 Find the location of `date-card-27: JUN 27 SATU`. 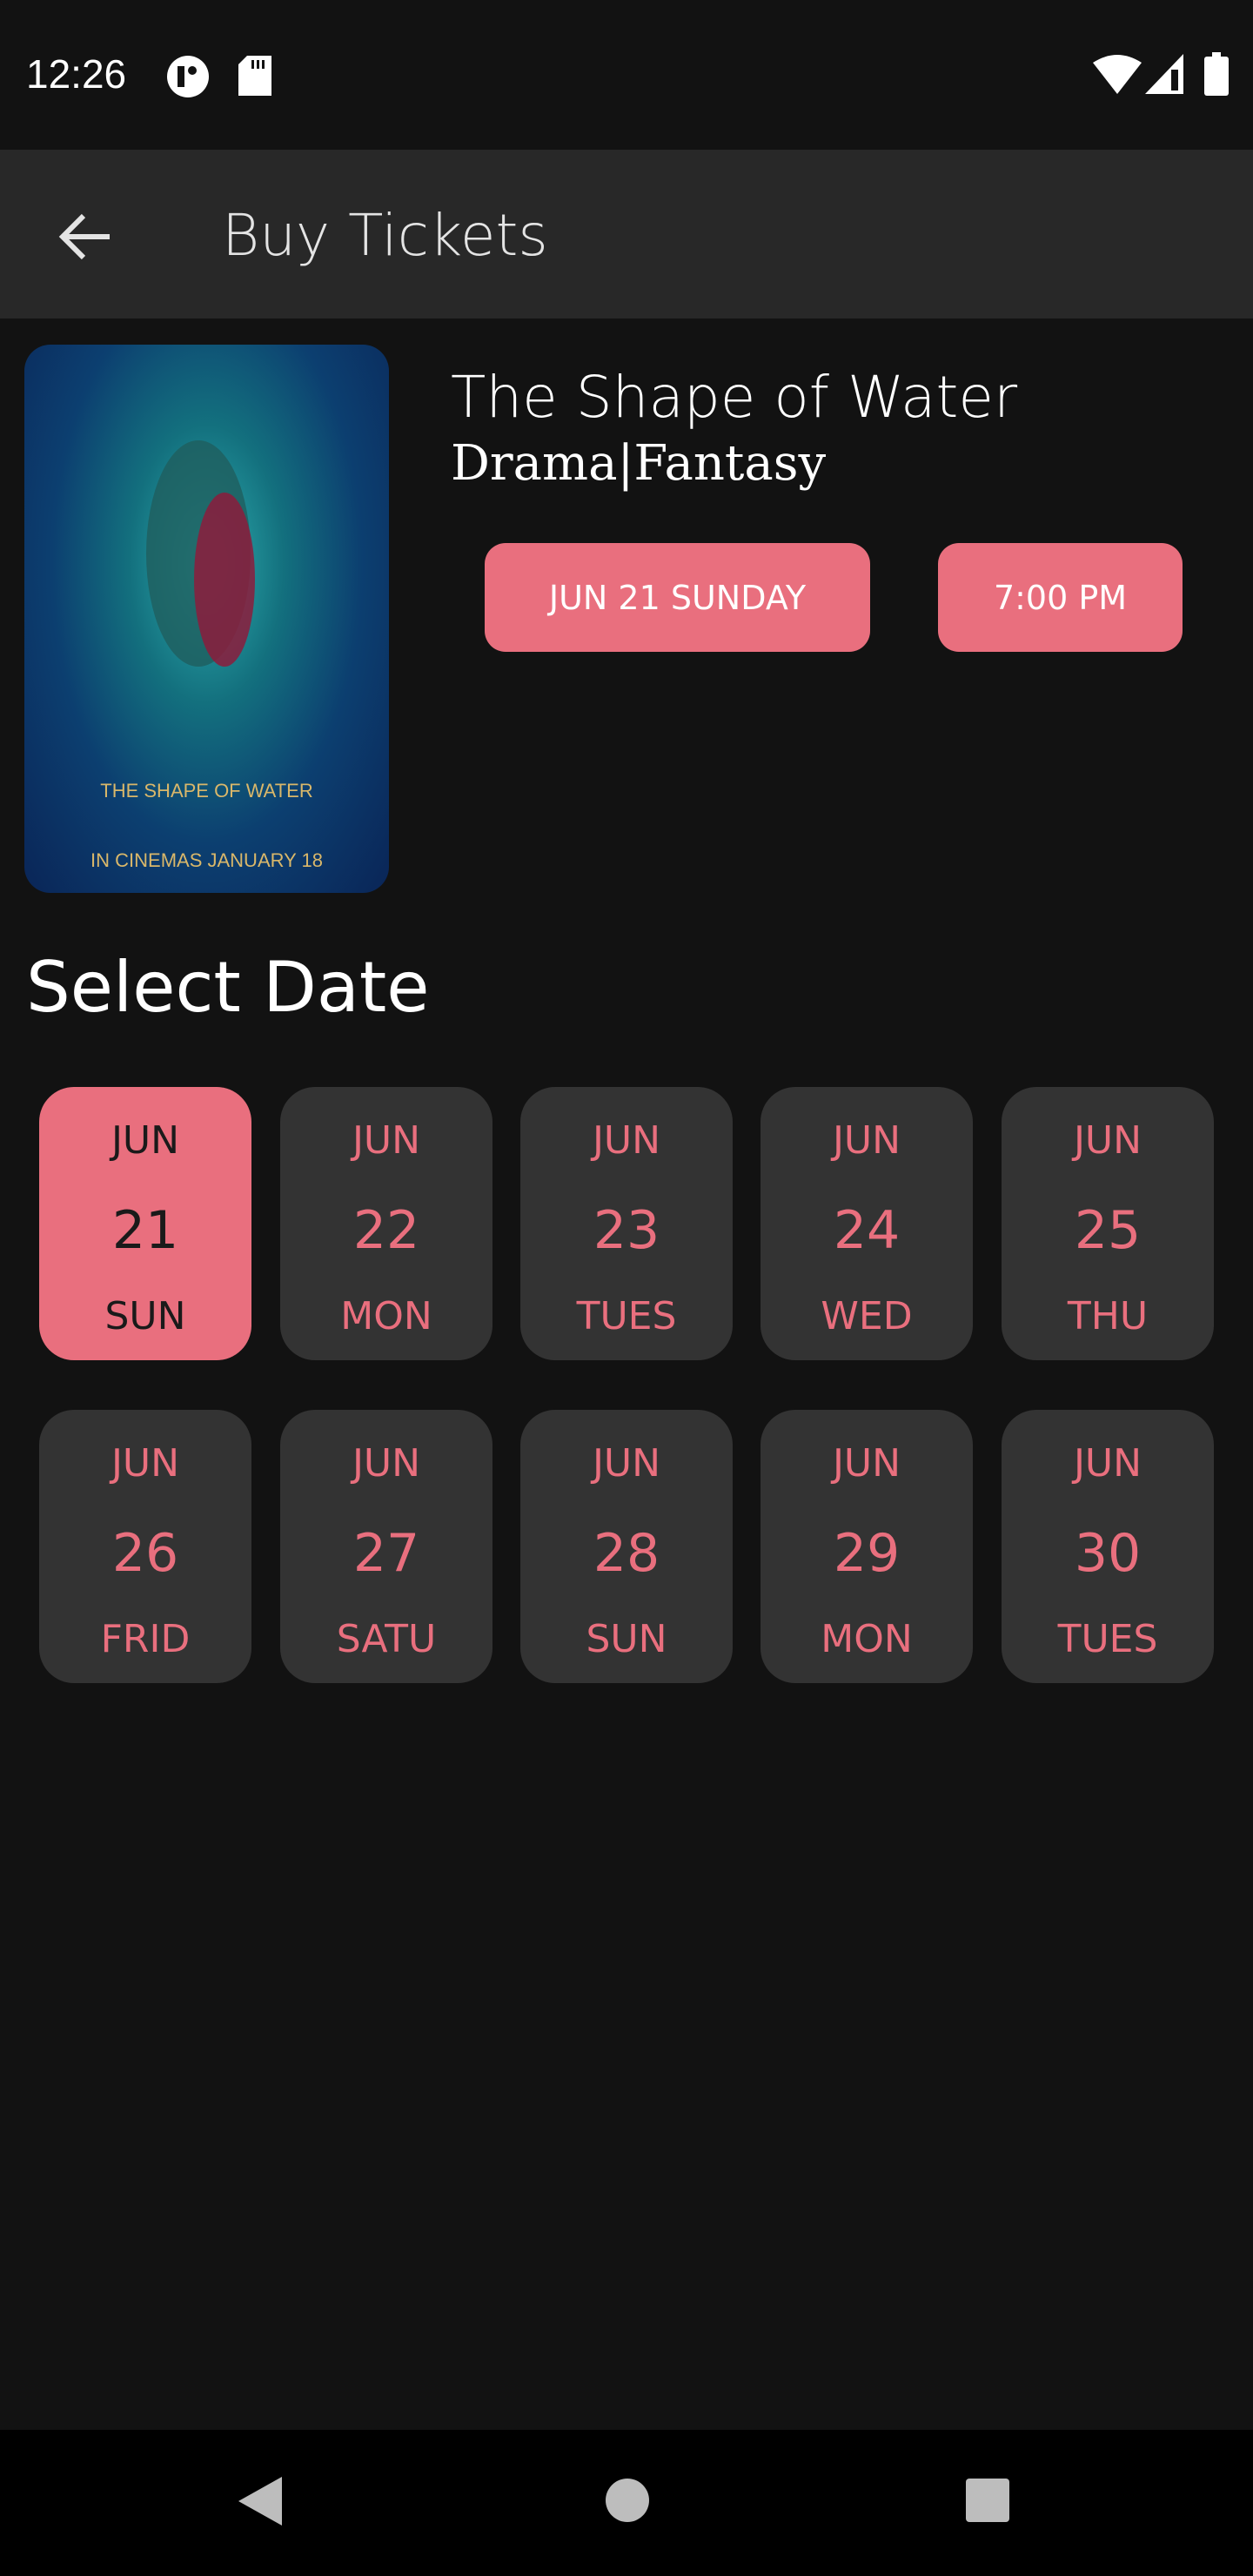

date-card-27: JUN 27 SATU is located at coordinates (386, 1546).